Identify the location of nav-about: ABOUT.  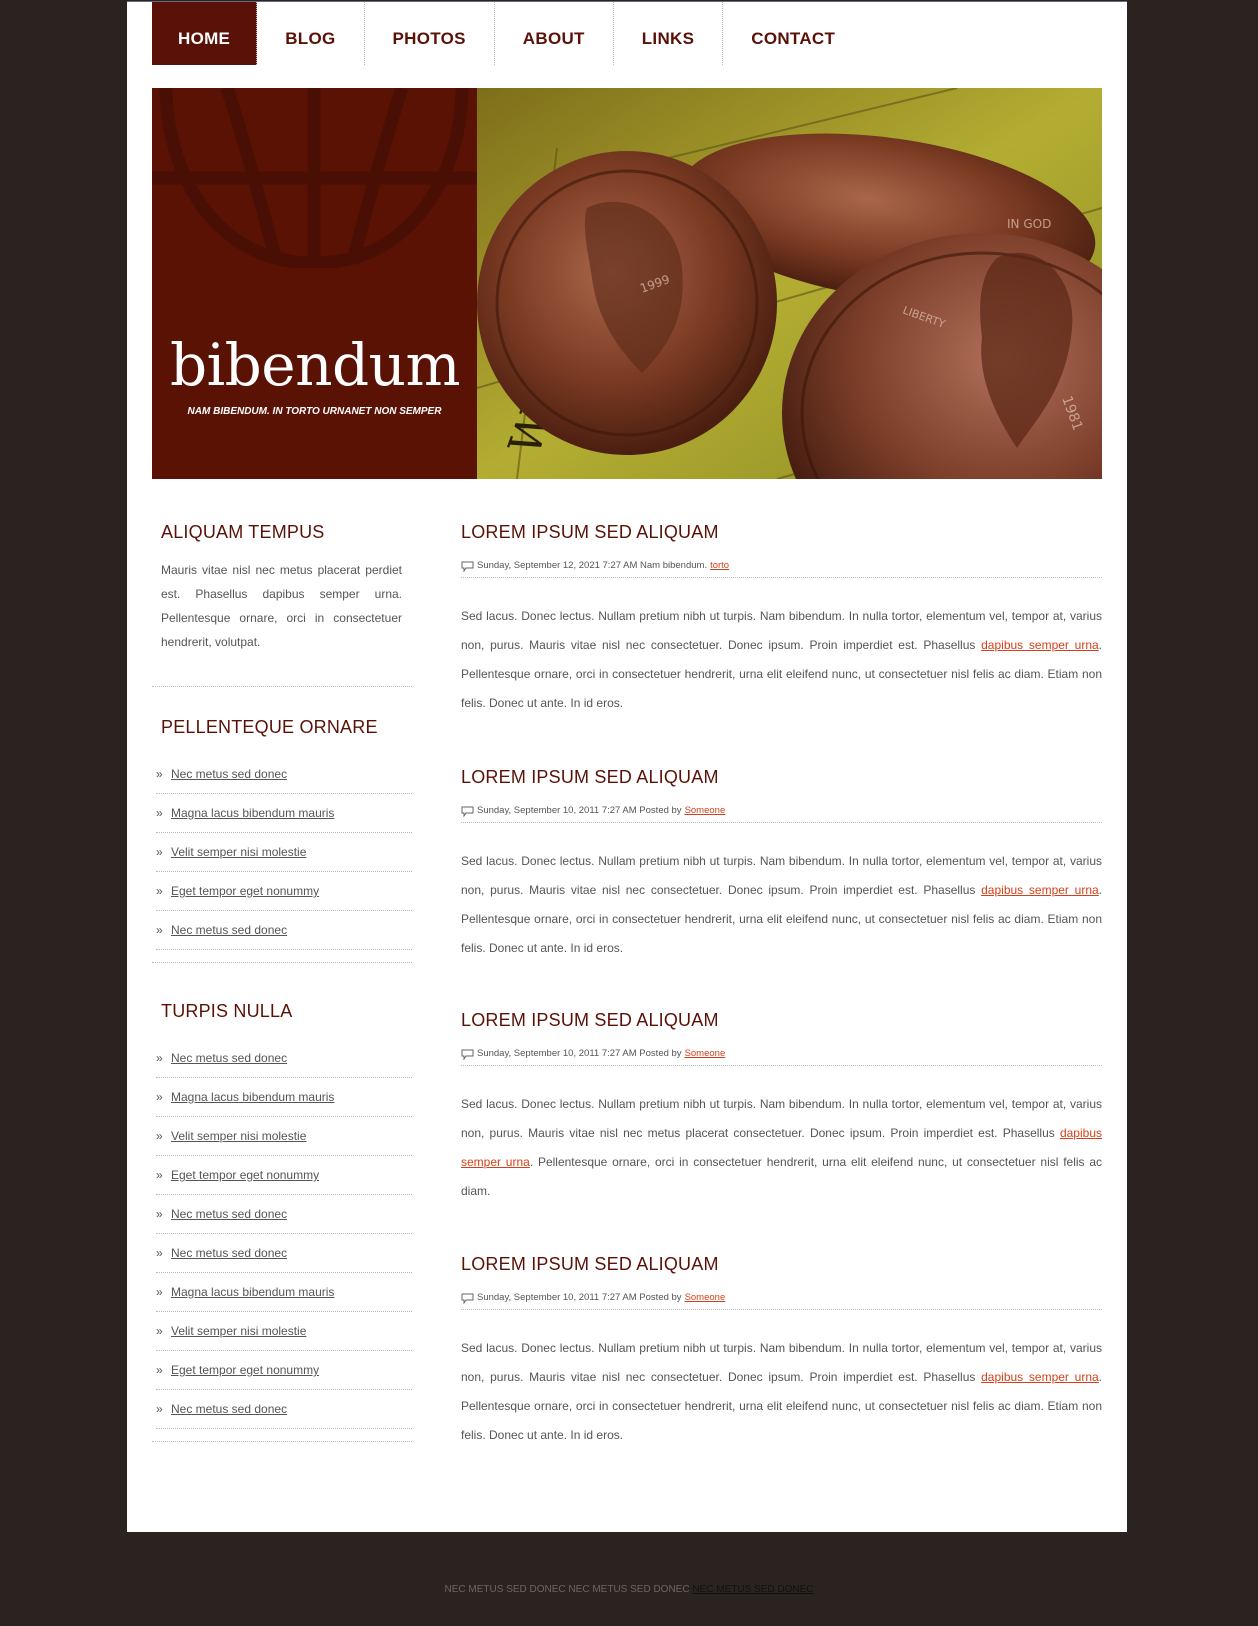
(554, 33).